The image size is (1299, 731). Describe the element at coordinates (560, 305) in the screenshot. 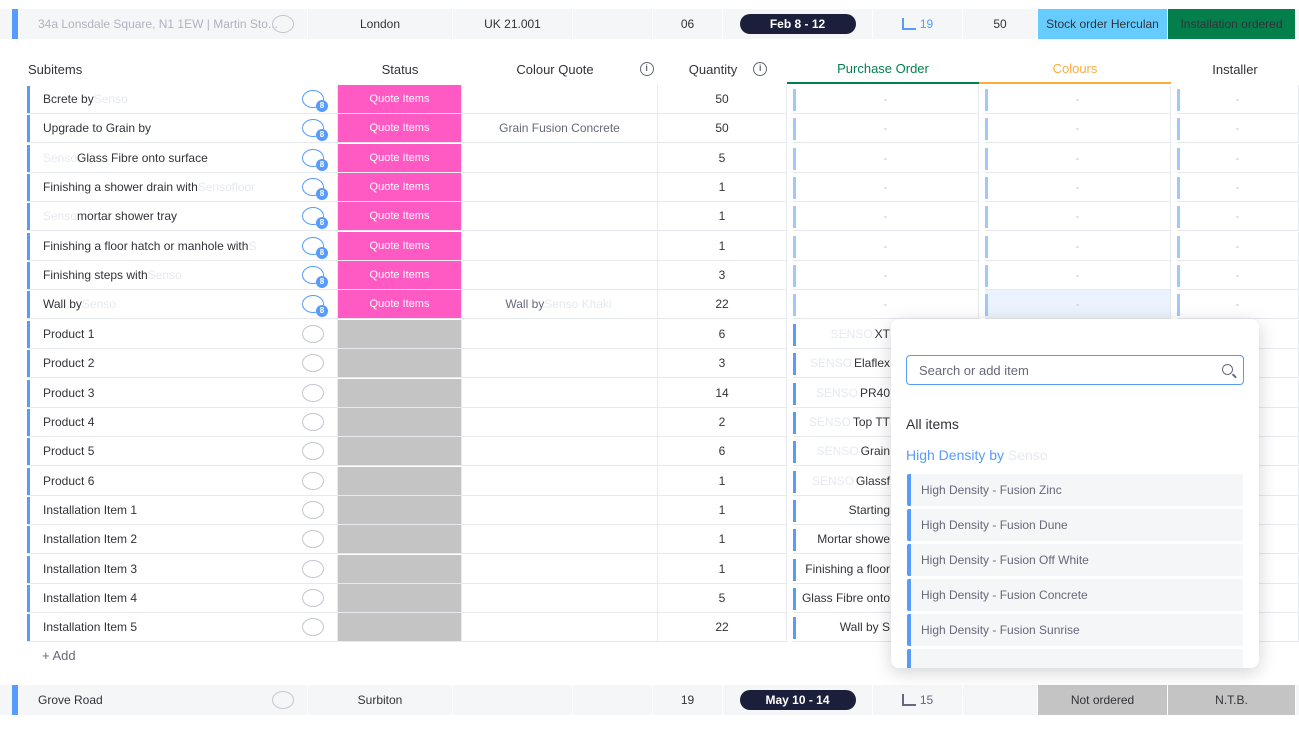

I see `colour-quote-cell: Wall by Senso Khaki` at that location.